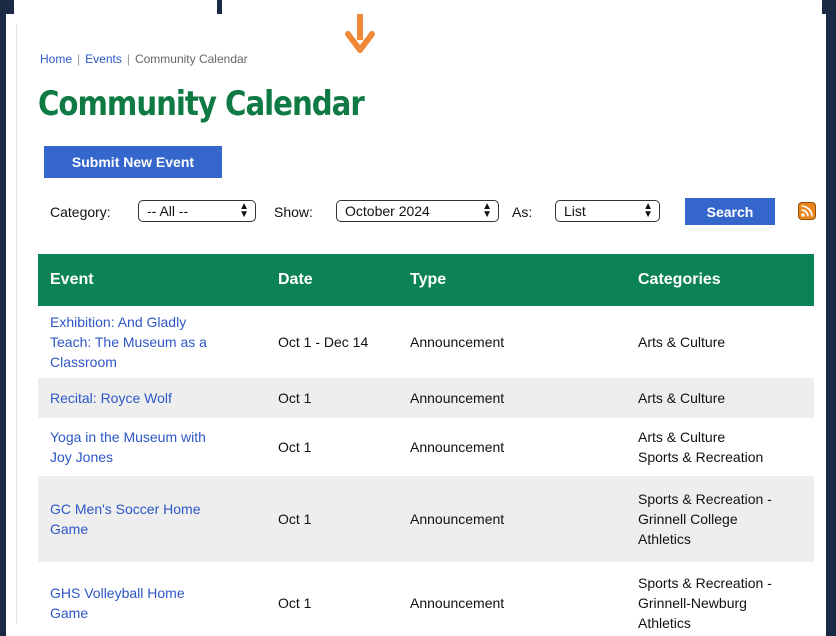 The width and height of the screenshot is (836, 636). Describe the element at coordinates (522, 212) in the screenshot. I see `as-label: As:` at that location.